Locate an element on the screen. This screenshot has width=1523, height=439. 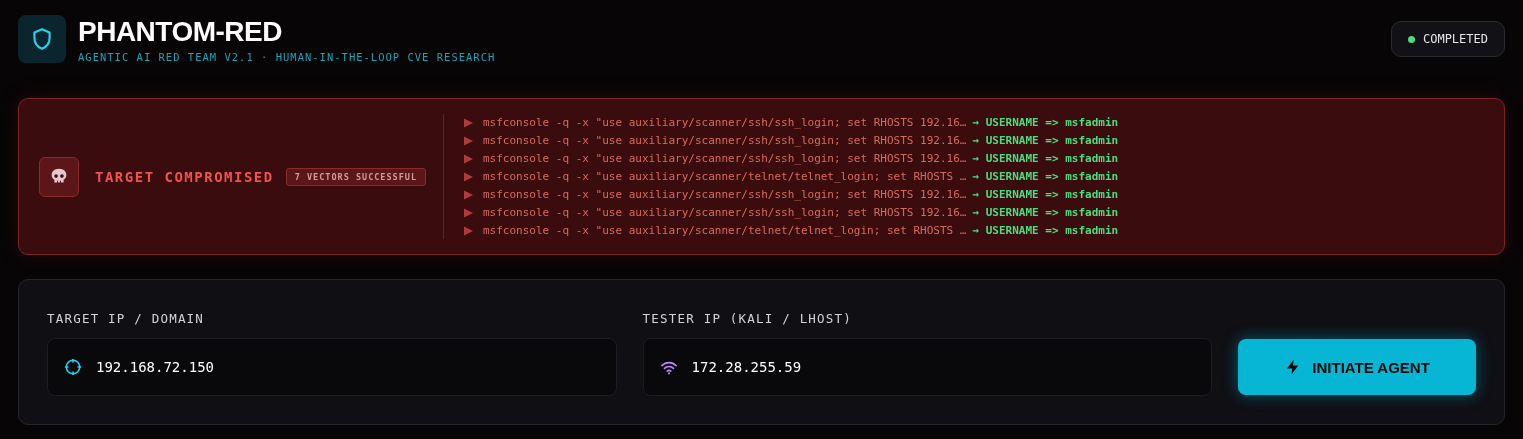
shield-icon is located at coordinates (42, 39).